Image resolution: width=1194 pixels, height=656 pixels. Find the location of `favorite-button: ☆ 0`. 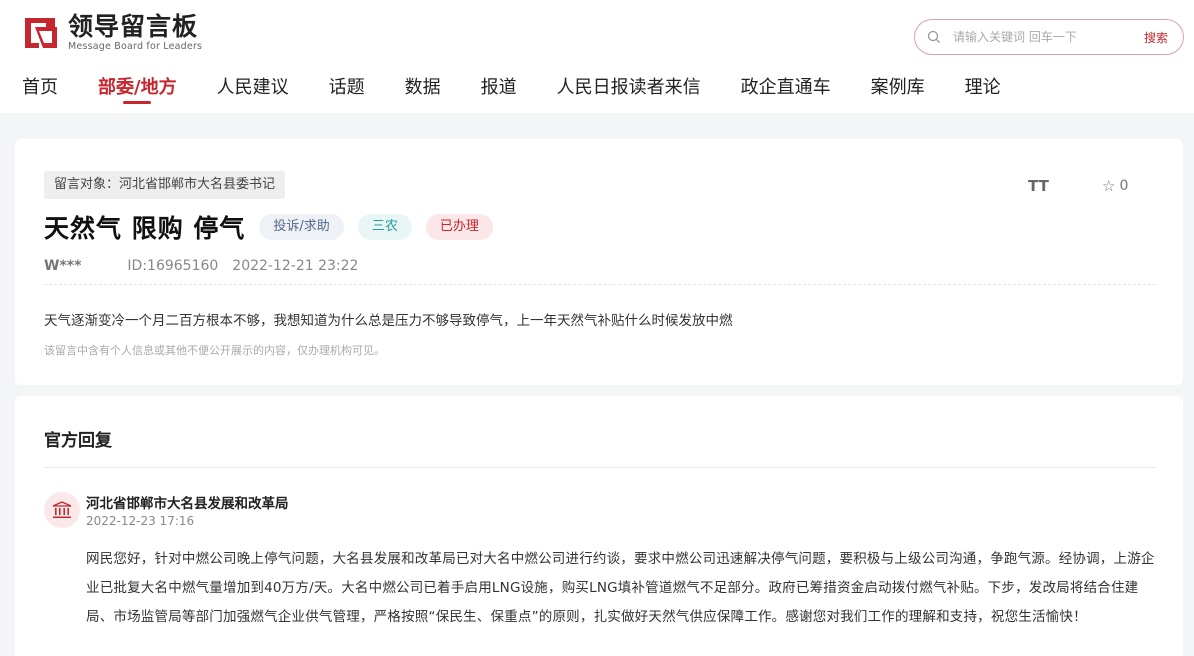

favorite-button: ☆ 0 is located at coordinates (1115, 186).